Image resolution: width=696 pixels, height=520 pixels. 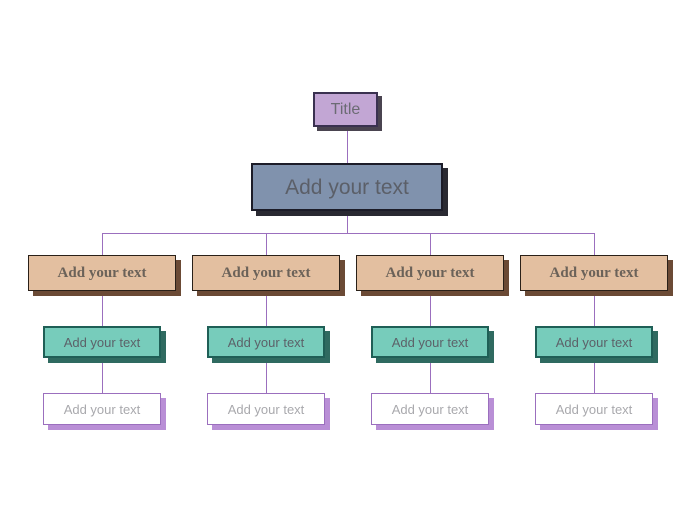 I want to click on node-main-box-1: Add your text, so click(x=347, y=187).